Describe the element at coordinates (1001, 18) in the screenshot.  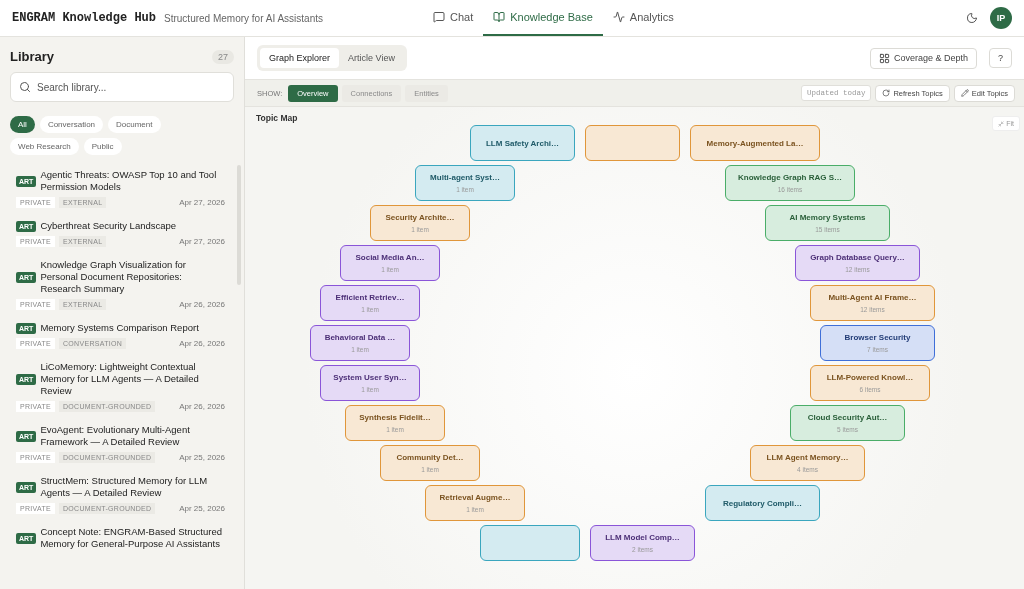
I see `user-avatar: IP` at that location.